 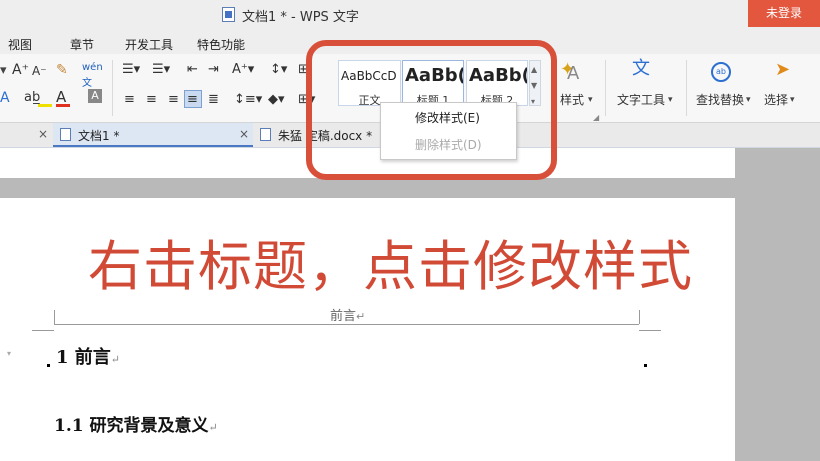 What do you see at coordinates (278, 70) in the screenshot?
I see `sort-icon: ↕▾` at bounding box center [278, 70].